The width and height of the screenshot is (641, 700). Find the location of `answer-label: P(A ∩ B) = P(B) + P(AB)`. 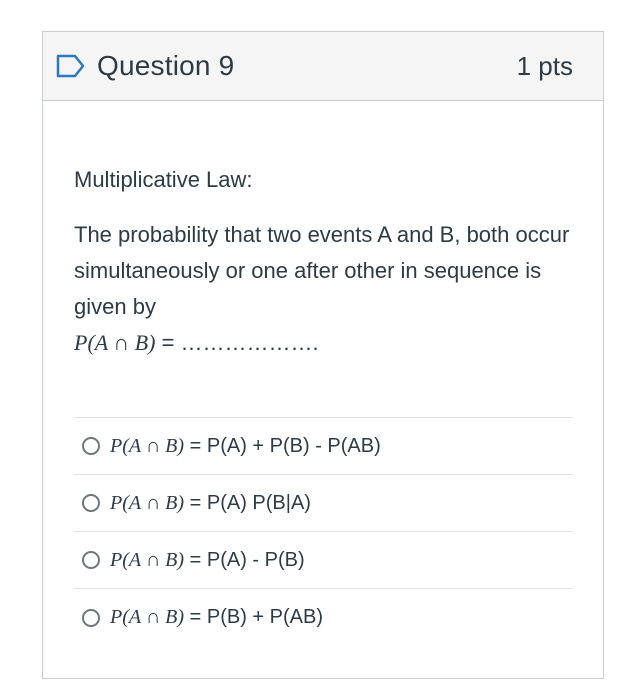

answer-label: P(A ∩ B) = P(B) + P(AB) is located at coordinates (216, 617).